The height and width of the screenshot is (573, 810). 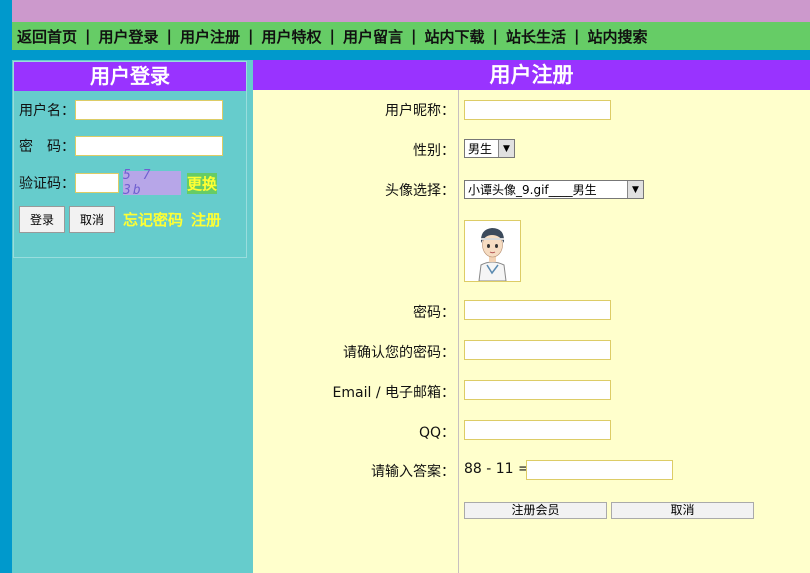 What do you see at coordinates (531, 75) in the screenshot?
I see `register-title: 用户注册` at bounding box center [531, 75].